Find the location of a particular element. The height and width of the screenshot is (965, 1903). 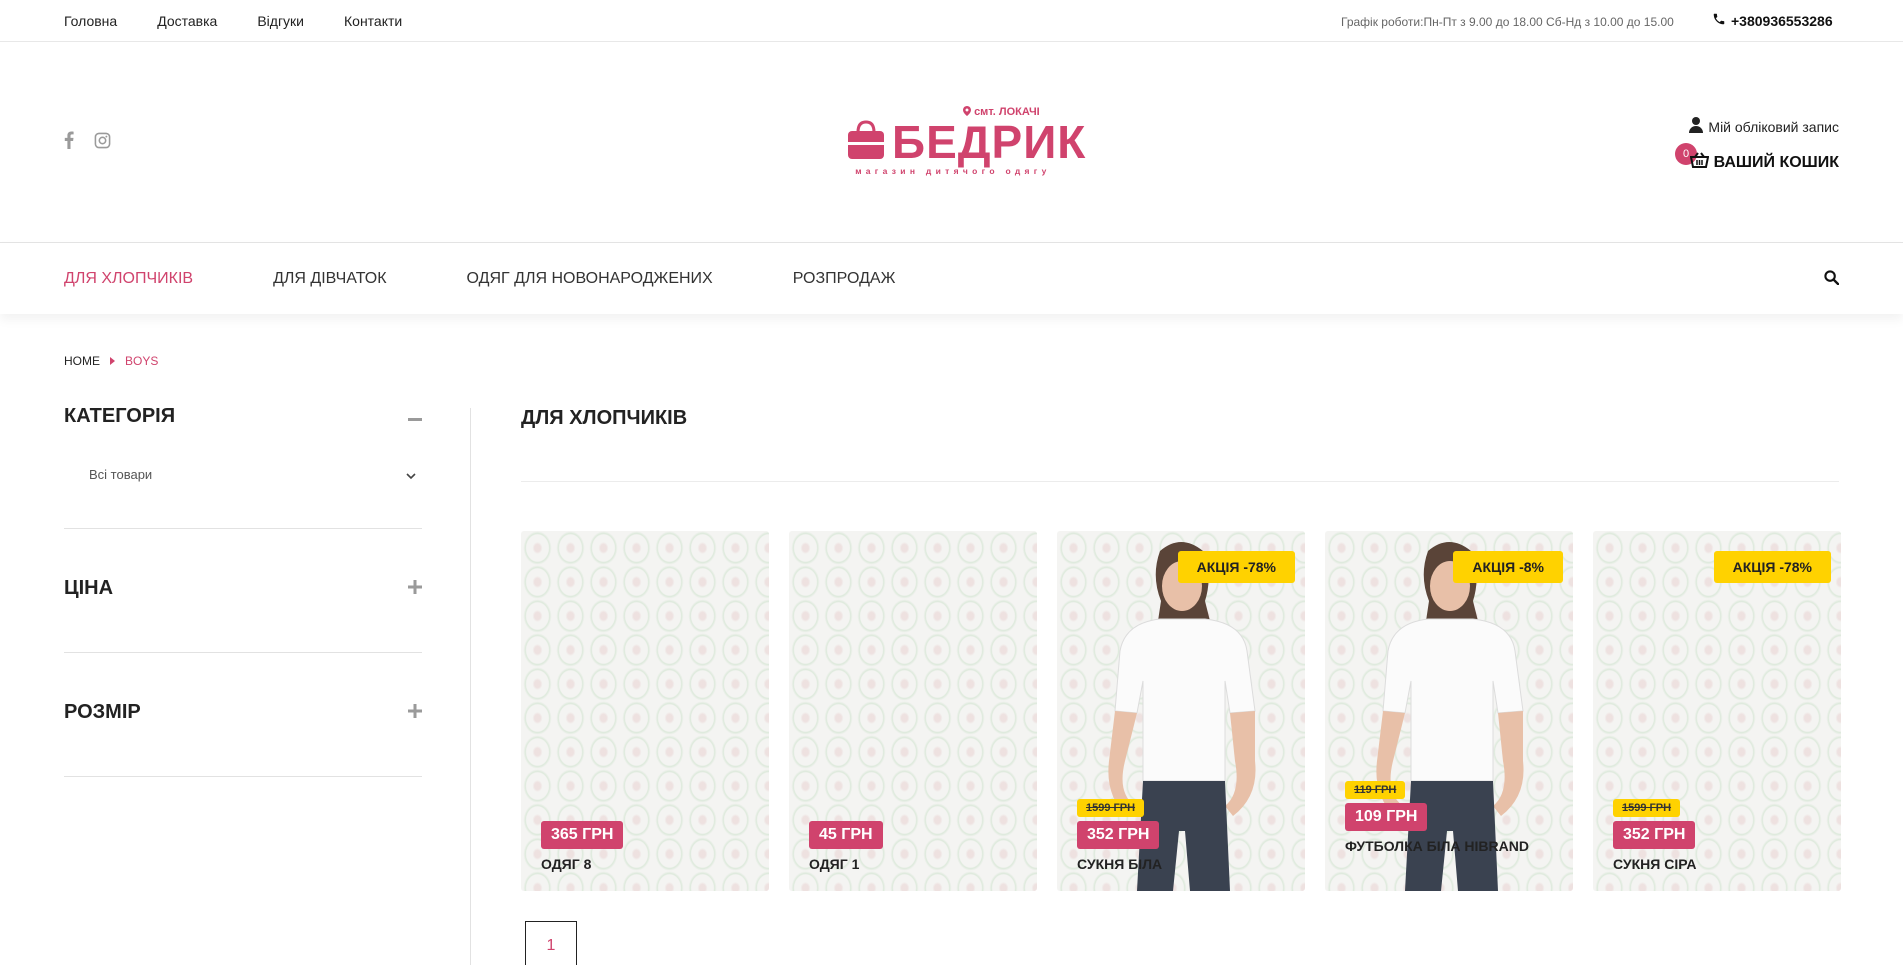

breadcrumb-current: BOYS is located at coordinates (142, 361).